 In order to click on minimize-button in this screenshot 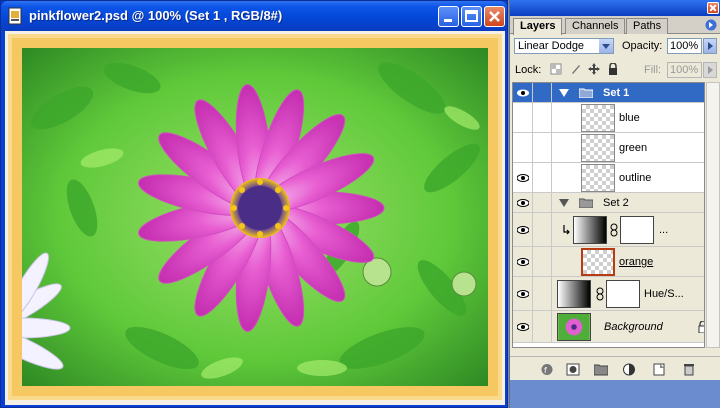, I will do `click(448, 16)`.